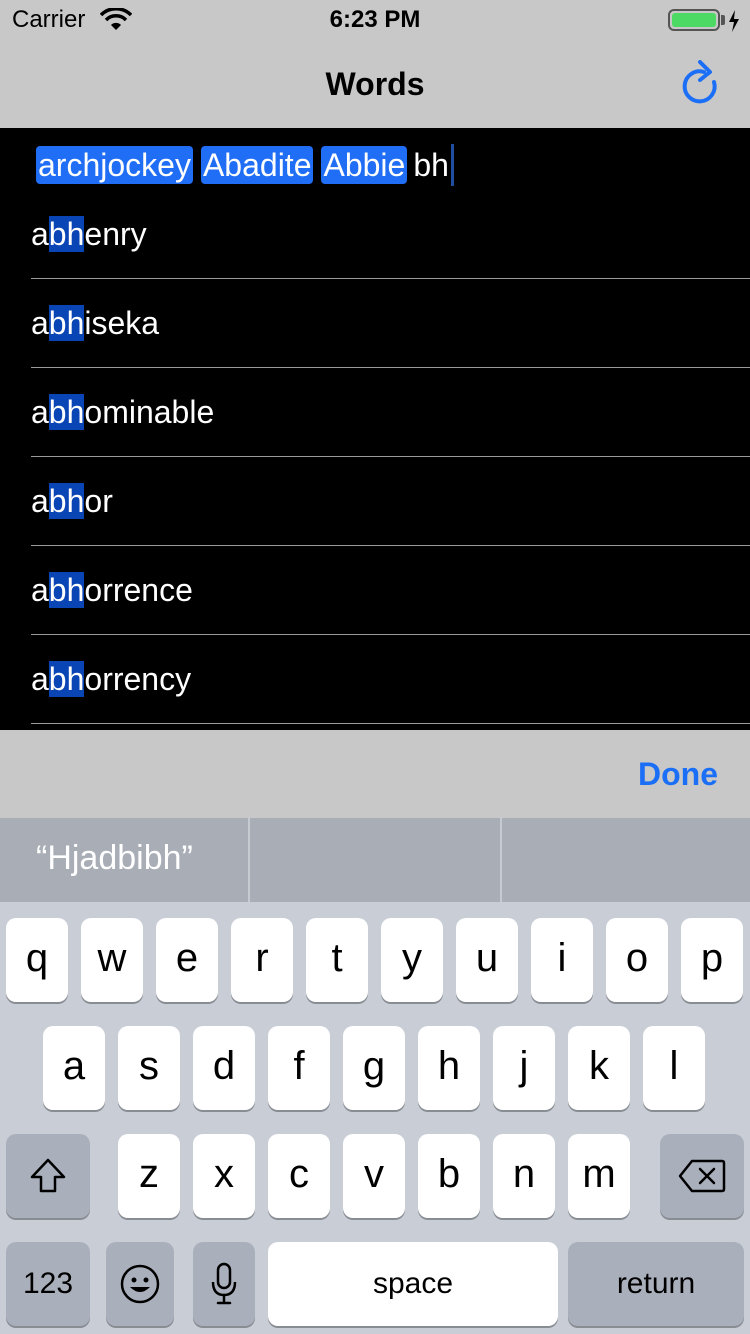  Describe the element at coordinates (413, 1284) in the screenshot. I see `space-key: space` at that location.